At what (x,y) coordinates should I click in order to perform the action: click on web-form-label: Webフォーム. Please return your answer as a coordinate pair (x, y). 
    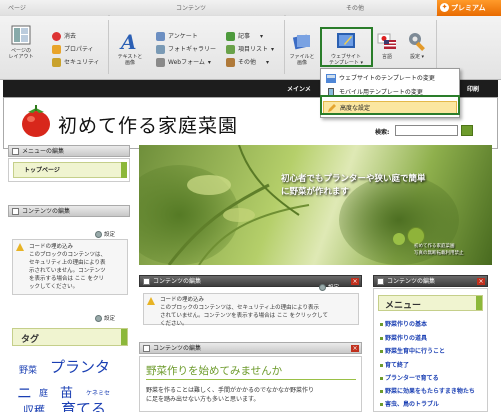
    Looking at the image, I should click on (186, 62).